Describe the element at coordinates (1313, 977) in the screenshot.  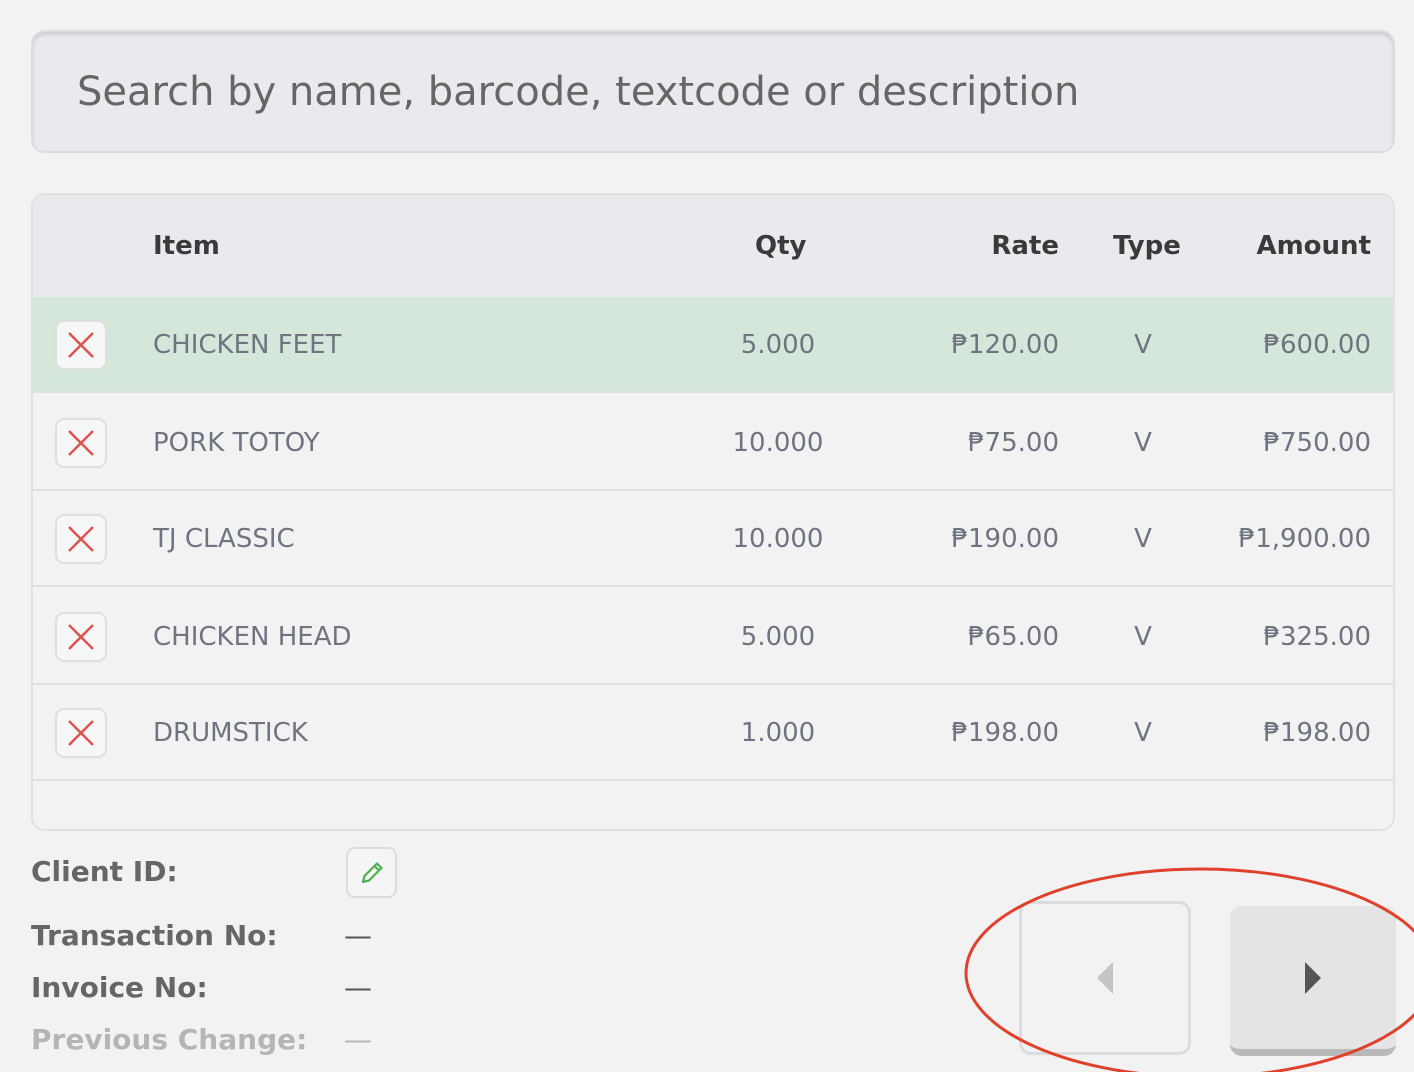
I see `triangle-right-icon` at that location.